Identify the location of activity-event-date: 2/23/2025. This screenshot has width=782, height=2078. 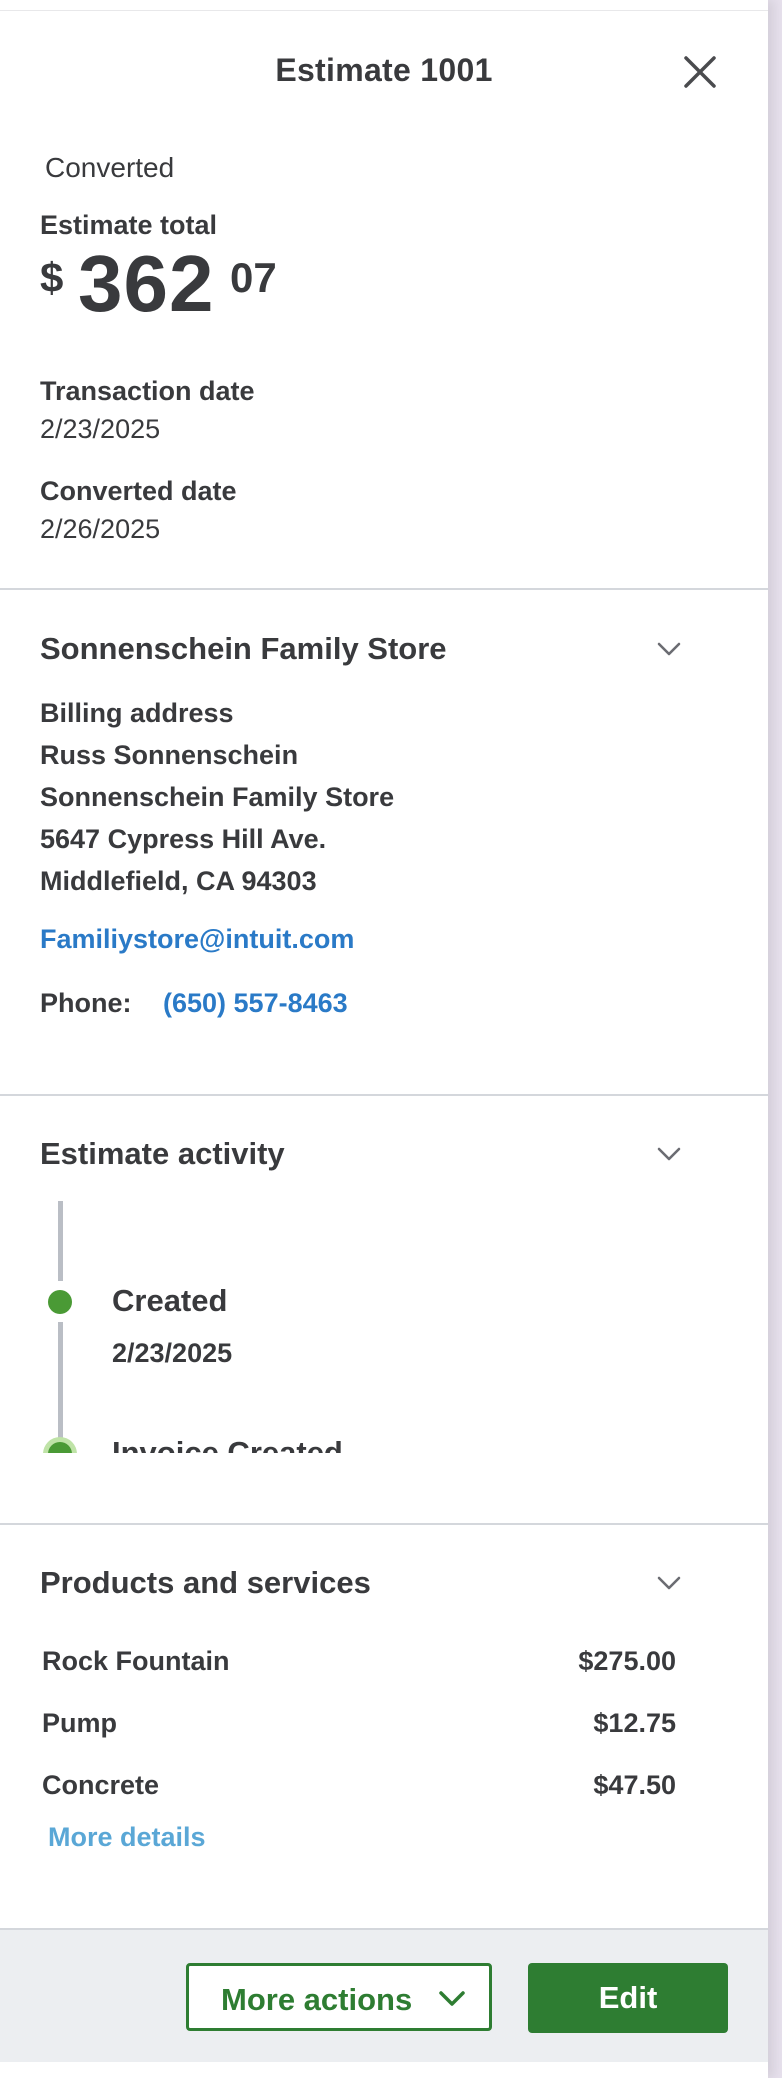
(172, 1353).